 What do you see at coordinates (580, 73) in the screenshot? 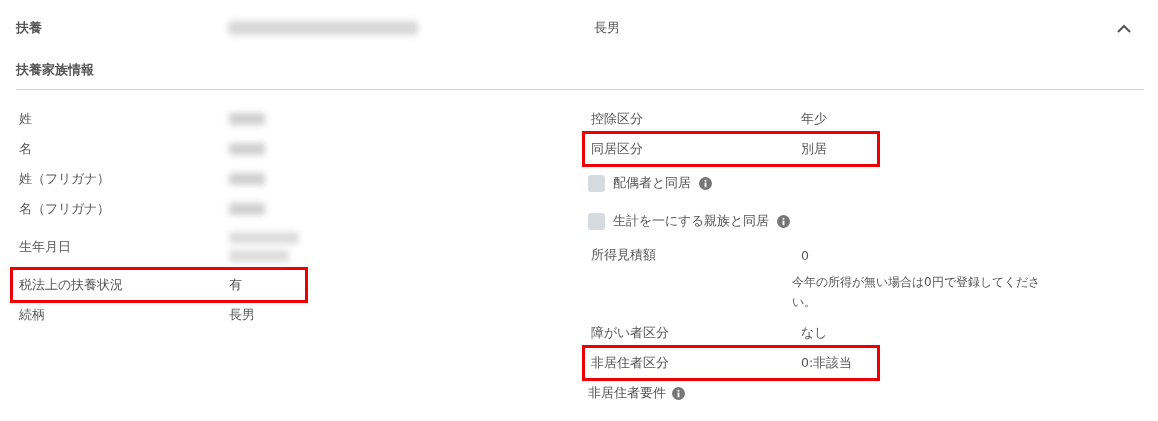
I see `section-title: 扶養家族情報` at bounding box center [580, 73].